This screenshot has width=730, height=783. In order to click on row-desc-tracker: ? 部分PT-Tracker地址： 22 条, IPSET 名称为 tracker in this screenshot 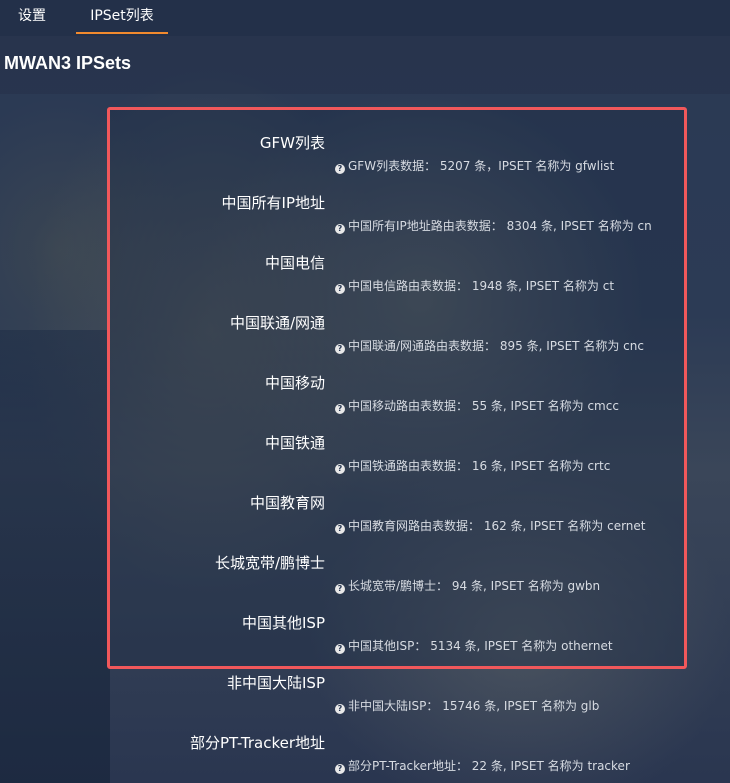, I will do `click(482, 765)`.